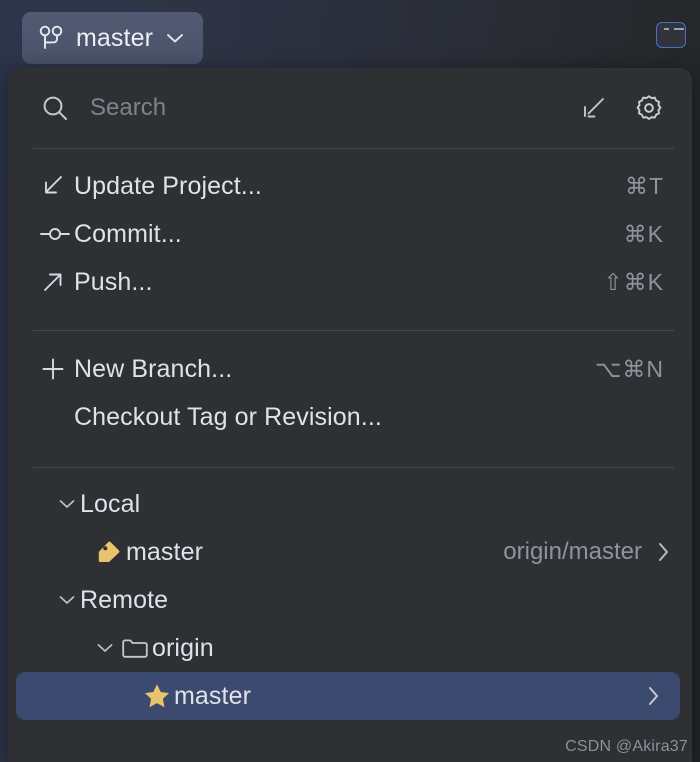  I want to click on search-actions, so click(622, 108).